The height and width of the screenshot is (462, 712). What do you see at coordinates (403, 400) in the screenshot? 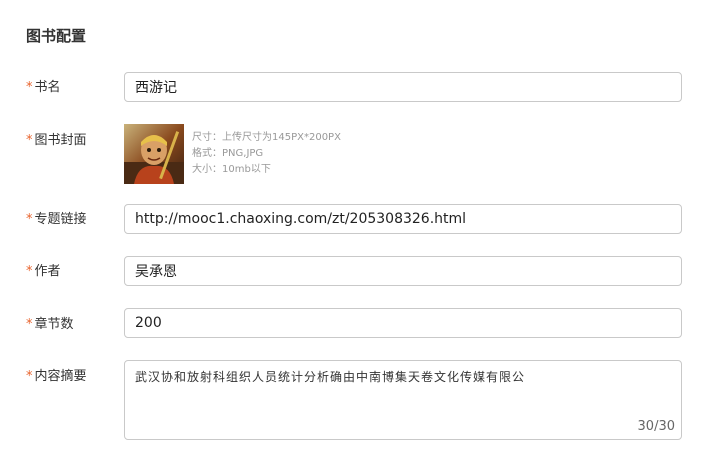
I see `summary-textarea: 武汉协和放射科组织人员统计分析确由中南博集天卷文化传媒有限公 30/30` at bounding box center [403, 400].